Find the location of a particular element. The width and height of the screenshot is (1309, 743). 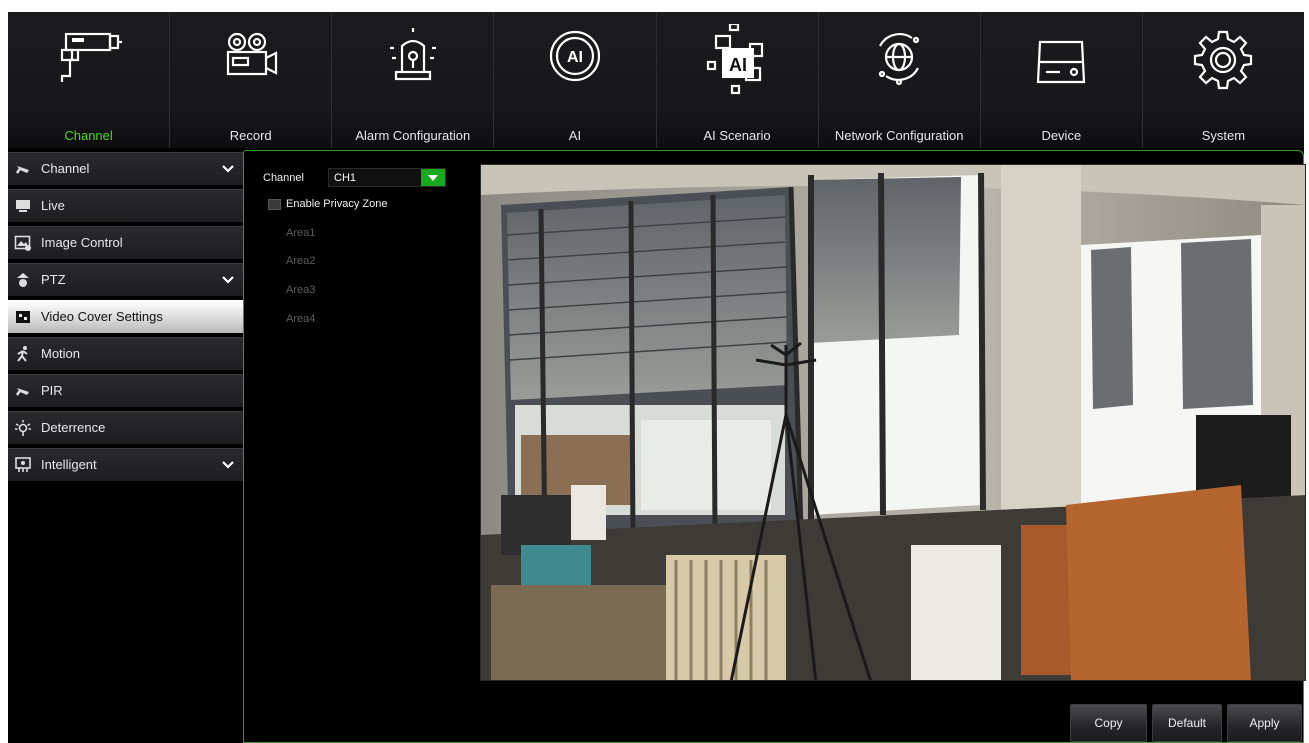

tab-label: Alarm Configuration is located at coordinates (413, 135).